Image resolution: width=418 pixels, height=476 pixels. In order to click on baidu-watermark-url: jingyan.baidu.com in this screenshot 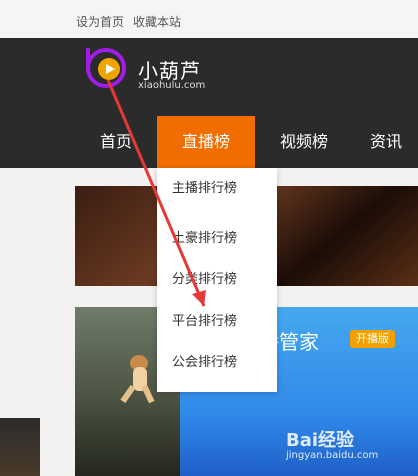, I will do `click(332, 455)`.